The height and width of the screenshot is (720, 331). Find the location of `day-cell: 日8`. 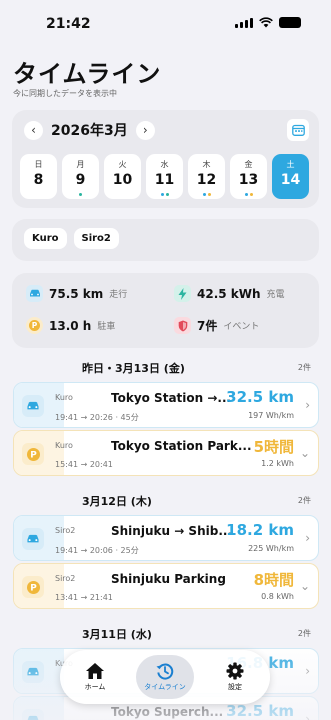

day-cell: 日8 is located at coordinates (38, 176).